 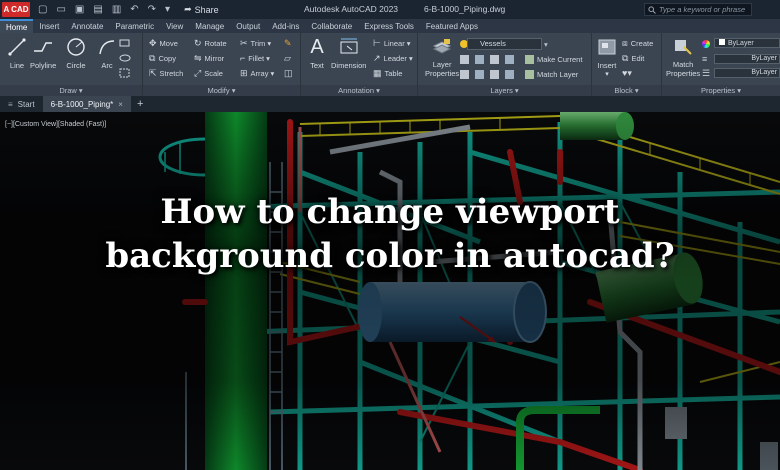 What do you see at coordinates (348, 53) in the screenshot?
I see `dimension-tool: Dimension` at bounding box center [348, 53].